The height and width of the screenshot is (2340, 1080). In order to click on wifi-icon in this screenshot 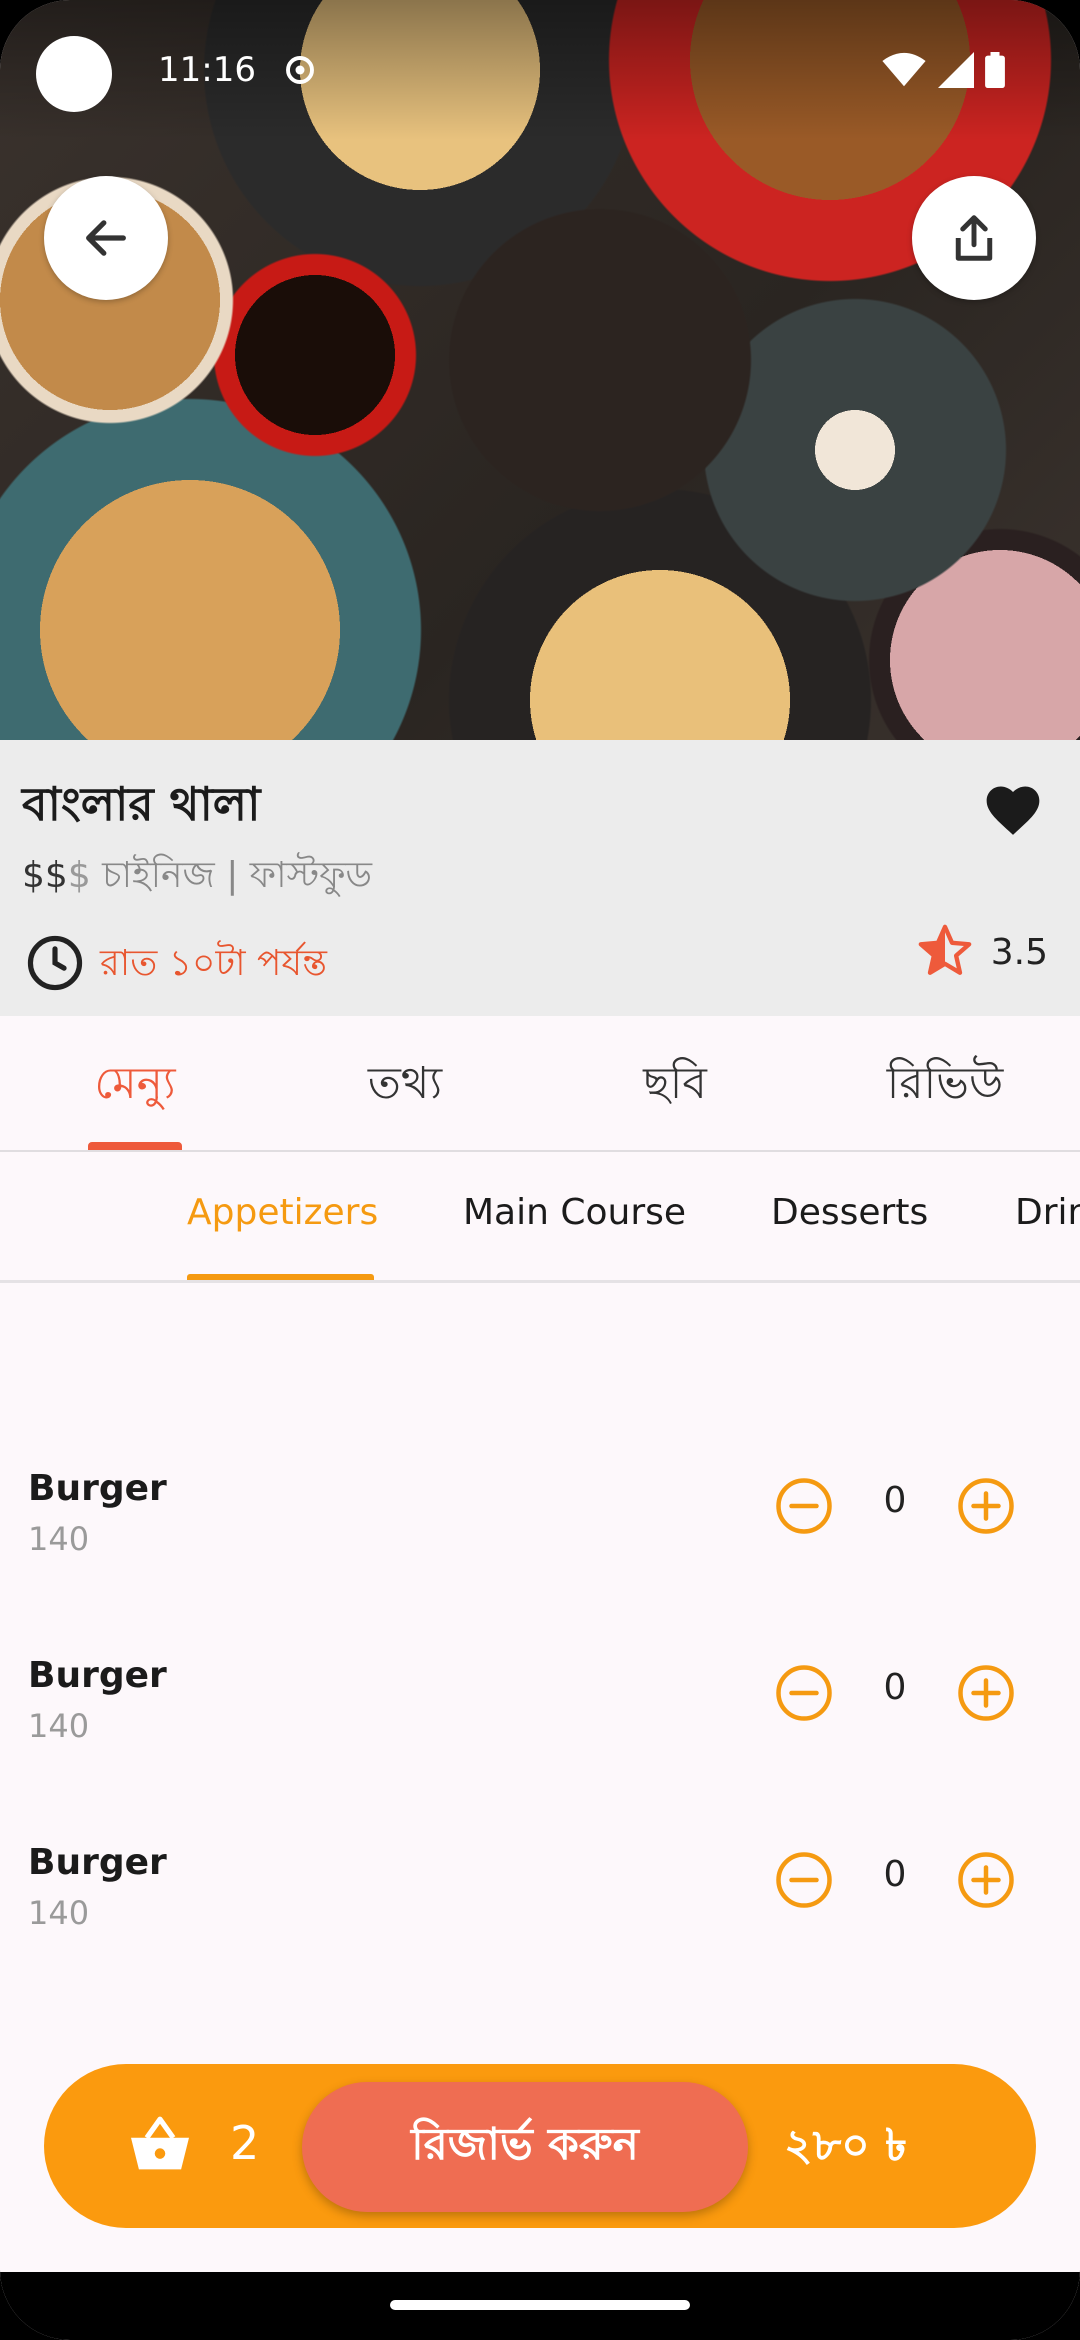, I will do `click(904, 69)`.